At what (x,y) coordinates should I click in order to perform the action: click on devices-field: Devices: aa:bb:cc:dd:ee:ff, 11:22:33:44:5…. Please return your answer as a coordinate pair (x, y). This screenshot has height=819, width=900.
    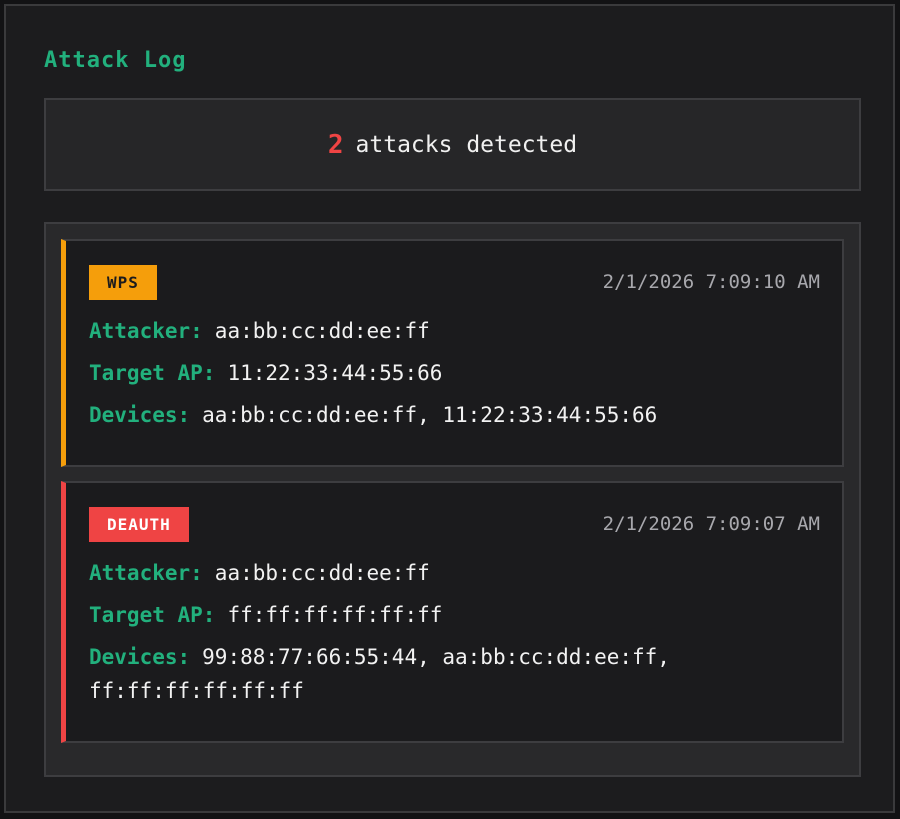
    Looking at the image, I should click on (449, 415).